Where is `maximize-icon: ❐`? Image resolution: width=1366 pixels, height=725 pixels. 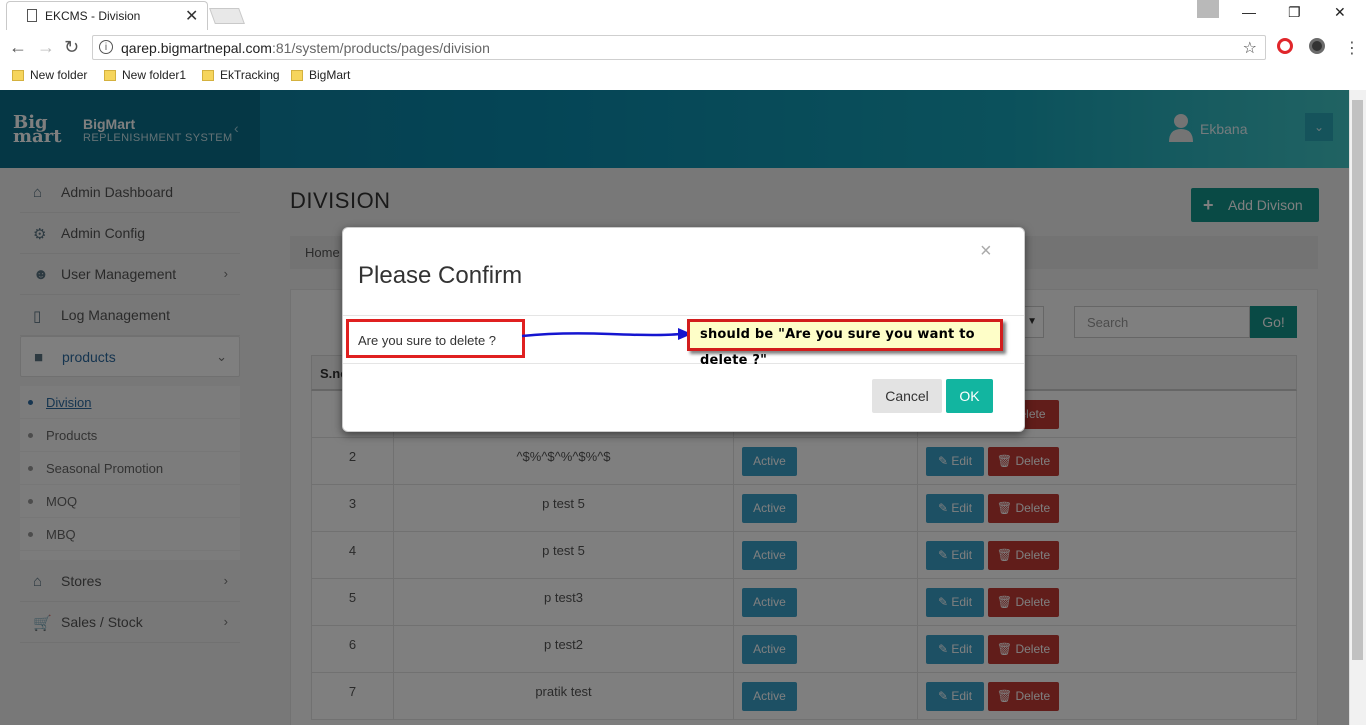
maximize-icon: ❐ is located at coordinates (1294, 12).